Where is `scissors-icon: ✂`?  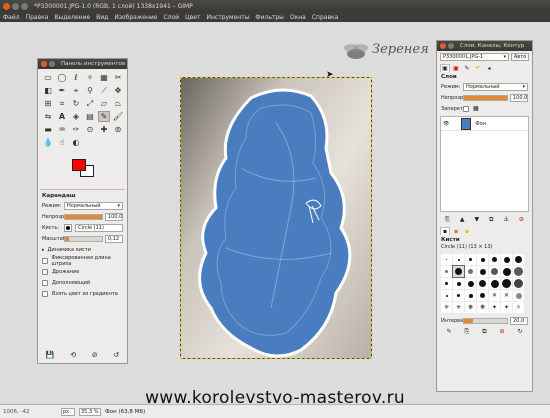
scissors-icon: ✂ is located at coordinates (118, 77).